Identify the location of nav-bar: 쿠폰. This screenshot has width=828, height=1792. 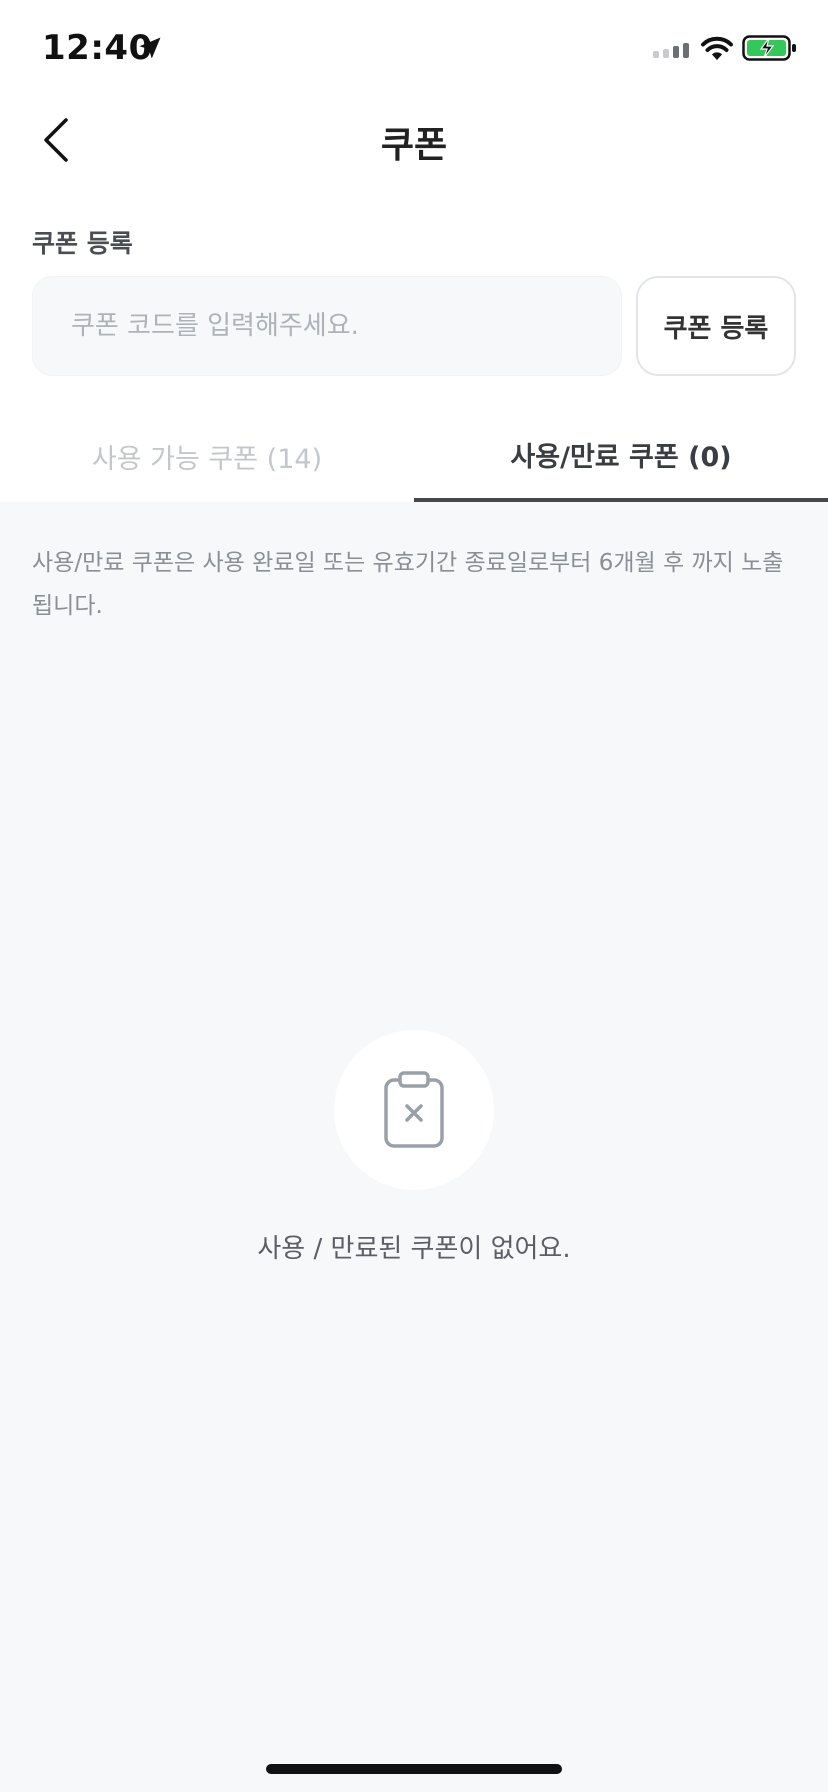
(414, 140).